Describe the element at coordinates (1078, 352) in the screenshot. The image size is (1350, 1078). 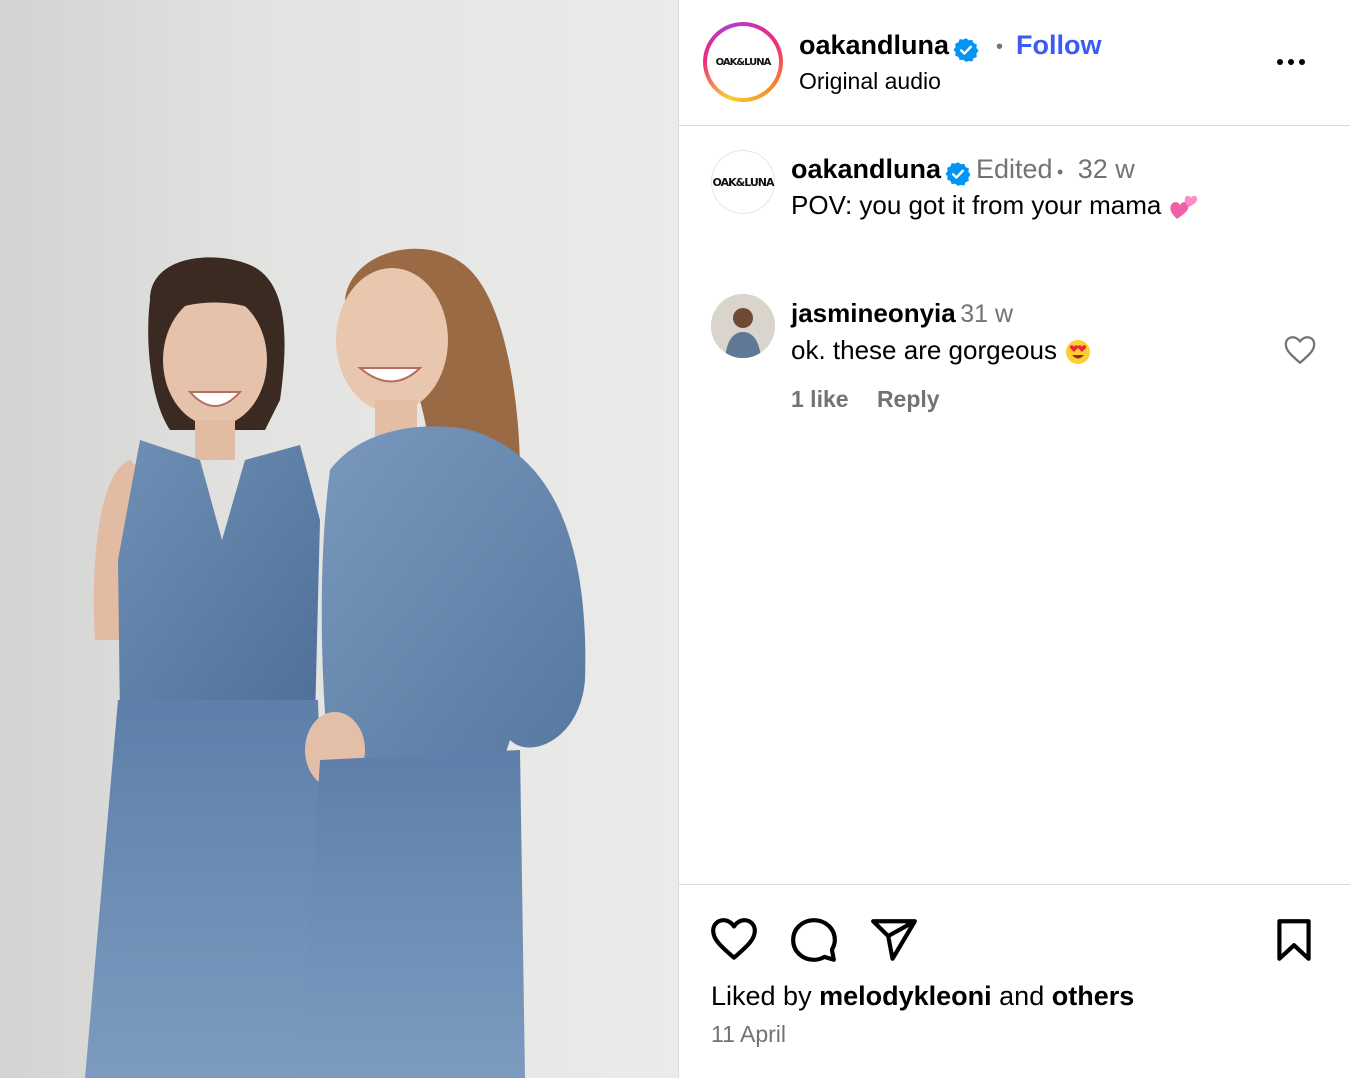
I see `heart-eyes-emoji-icon` at that location.